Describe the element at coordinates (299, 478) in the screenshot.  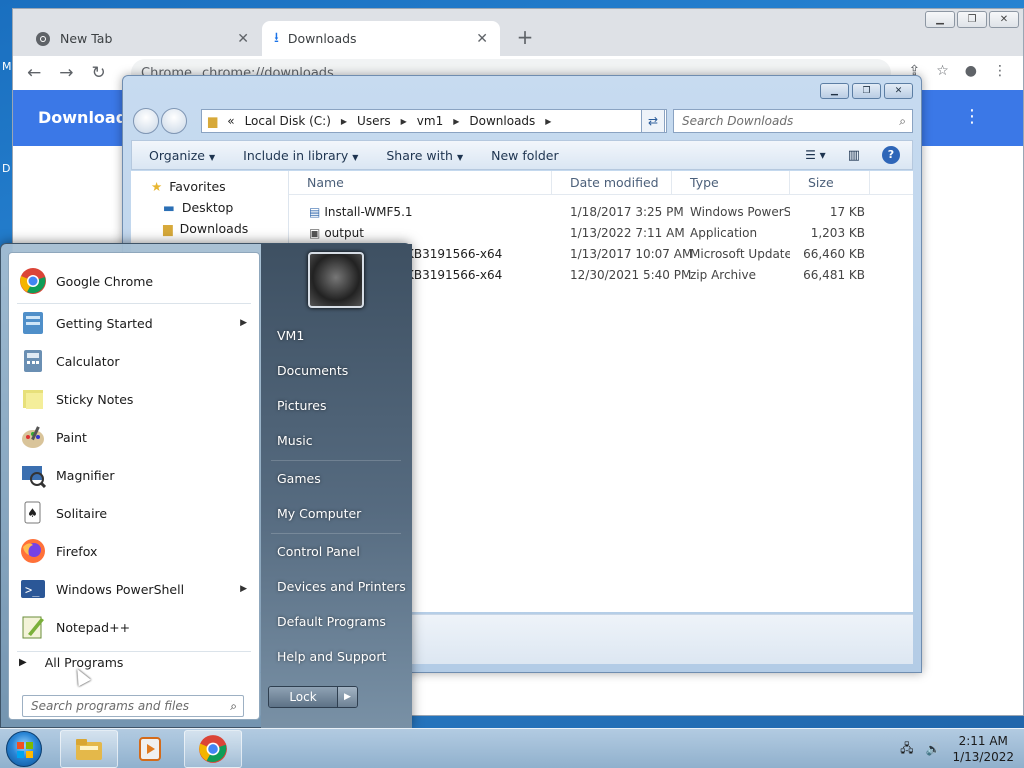
I see `start-link-games: Games` at that location.